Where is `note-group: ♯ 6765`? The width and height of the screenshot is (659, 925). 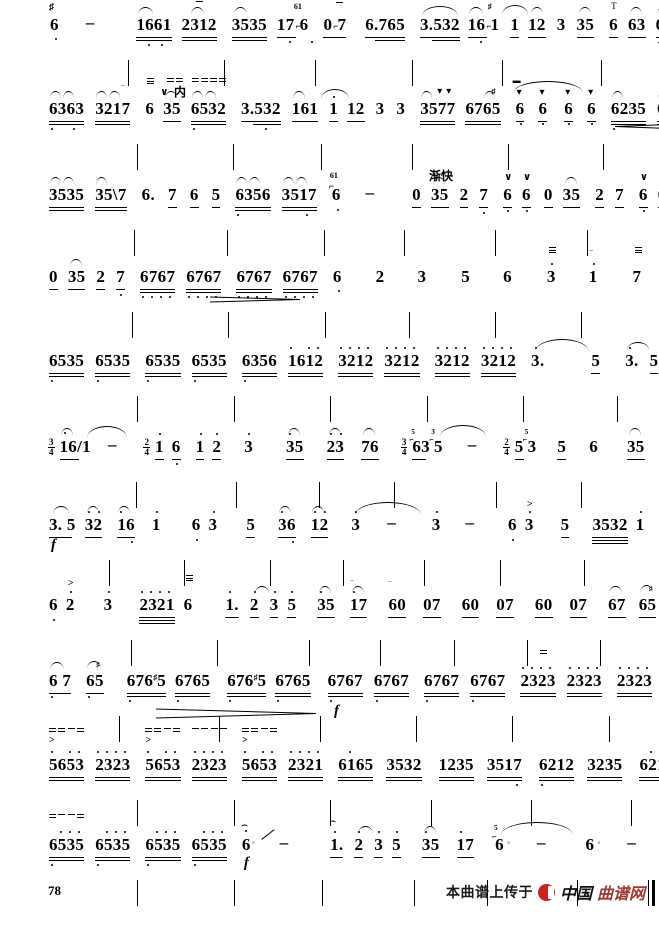 note-group: ♯ 6765 is located at coordinates (483, 106).